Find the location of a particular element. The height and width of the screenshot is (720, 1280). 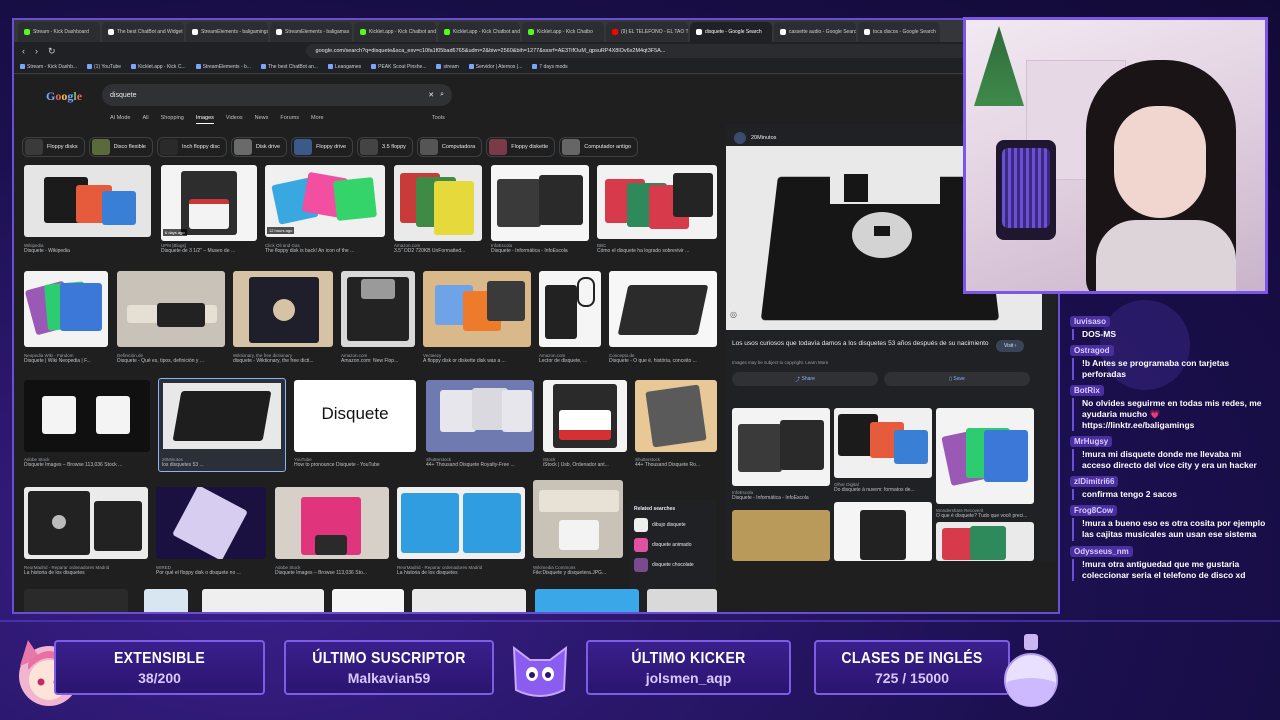

tools-menu: Tools is located at coordinates (438, 118).